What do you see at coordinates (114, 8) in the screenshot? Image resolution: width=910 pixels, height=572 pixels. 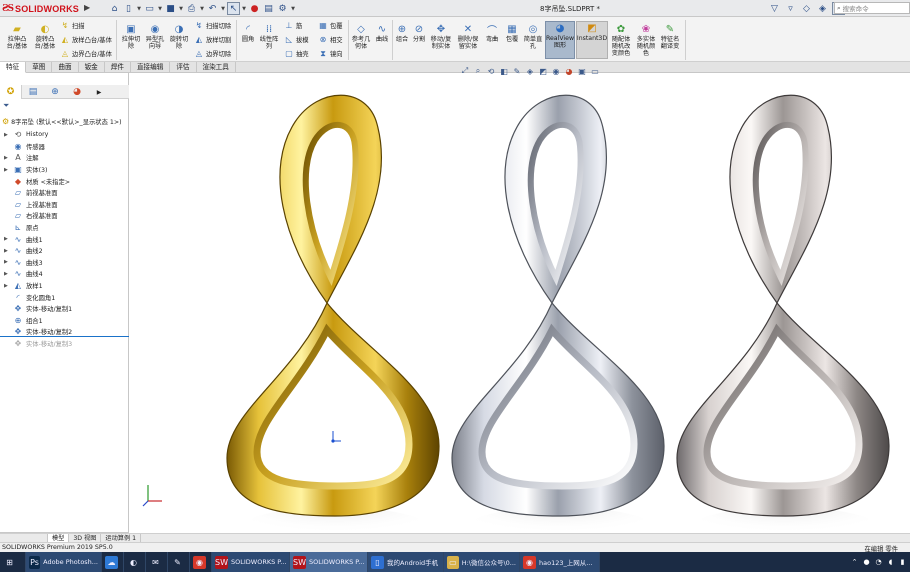 I see `home-icon: ⌂` at bounding box center [114, 8].